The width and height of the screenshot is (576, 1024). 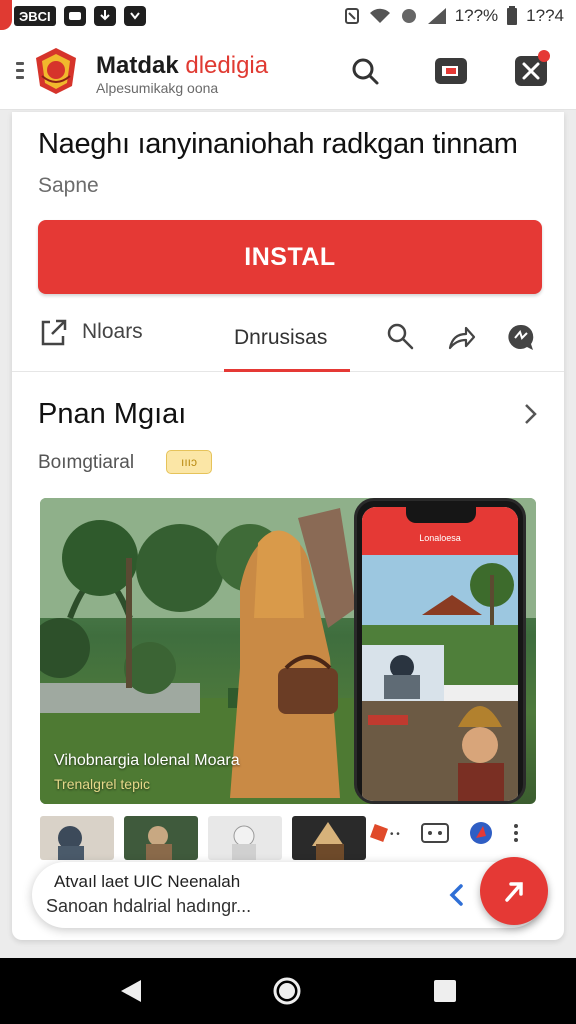 I want to click on recents-square-icon, so click(x=445, y=991).